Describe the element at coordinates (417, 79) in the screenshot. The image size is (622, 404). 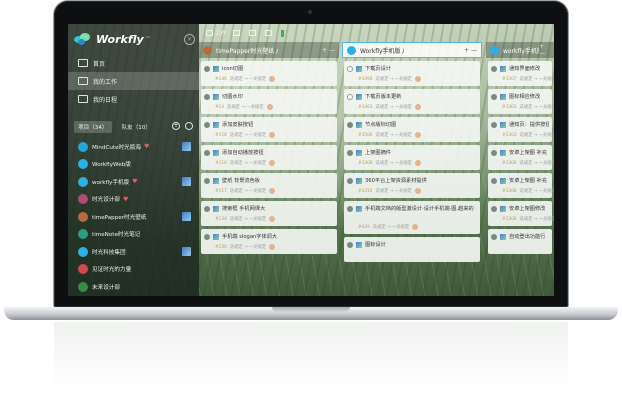
I see `avatar` at that location.